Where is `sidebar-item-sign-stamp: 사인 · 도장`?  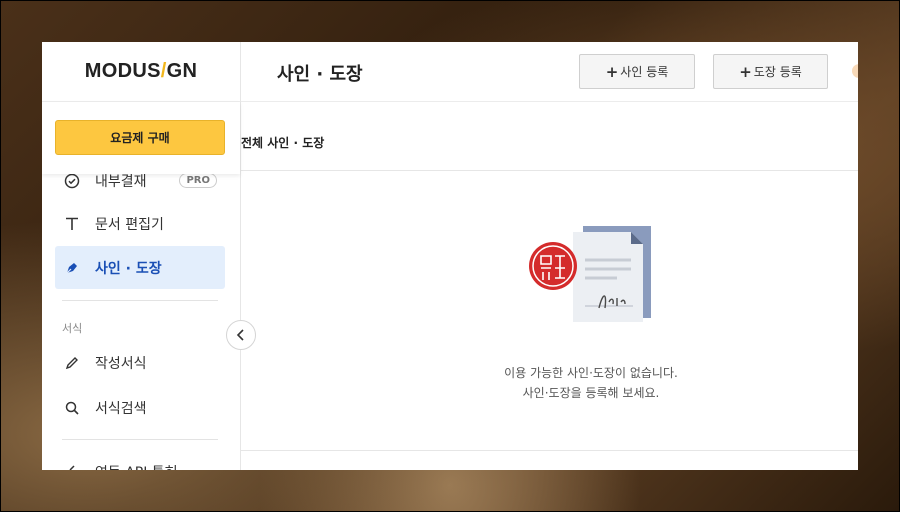
sidebar-item-sign-stamp: 사인 · 도장 is located at coordinates (140, 267).